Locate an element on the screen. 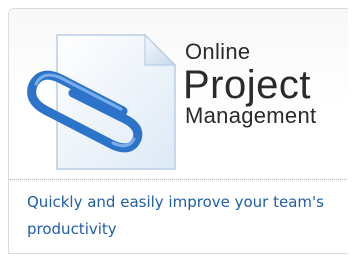 The image size is (352, 256). title-line-project: Project is located at coordinates (247, 85).